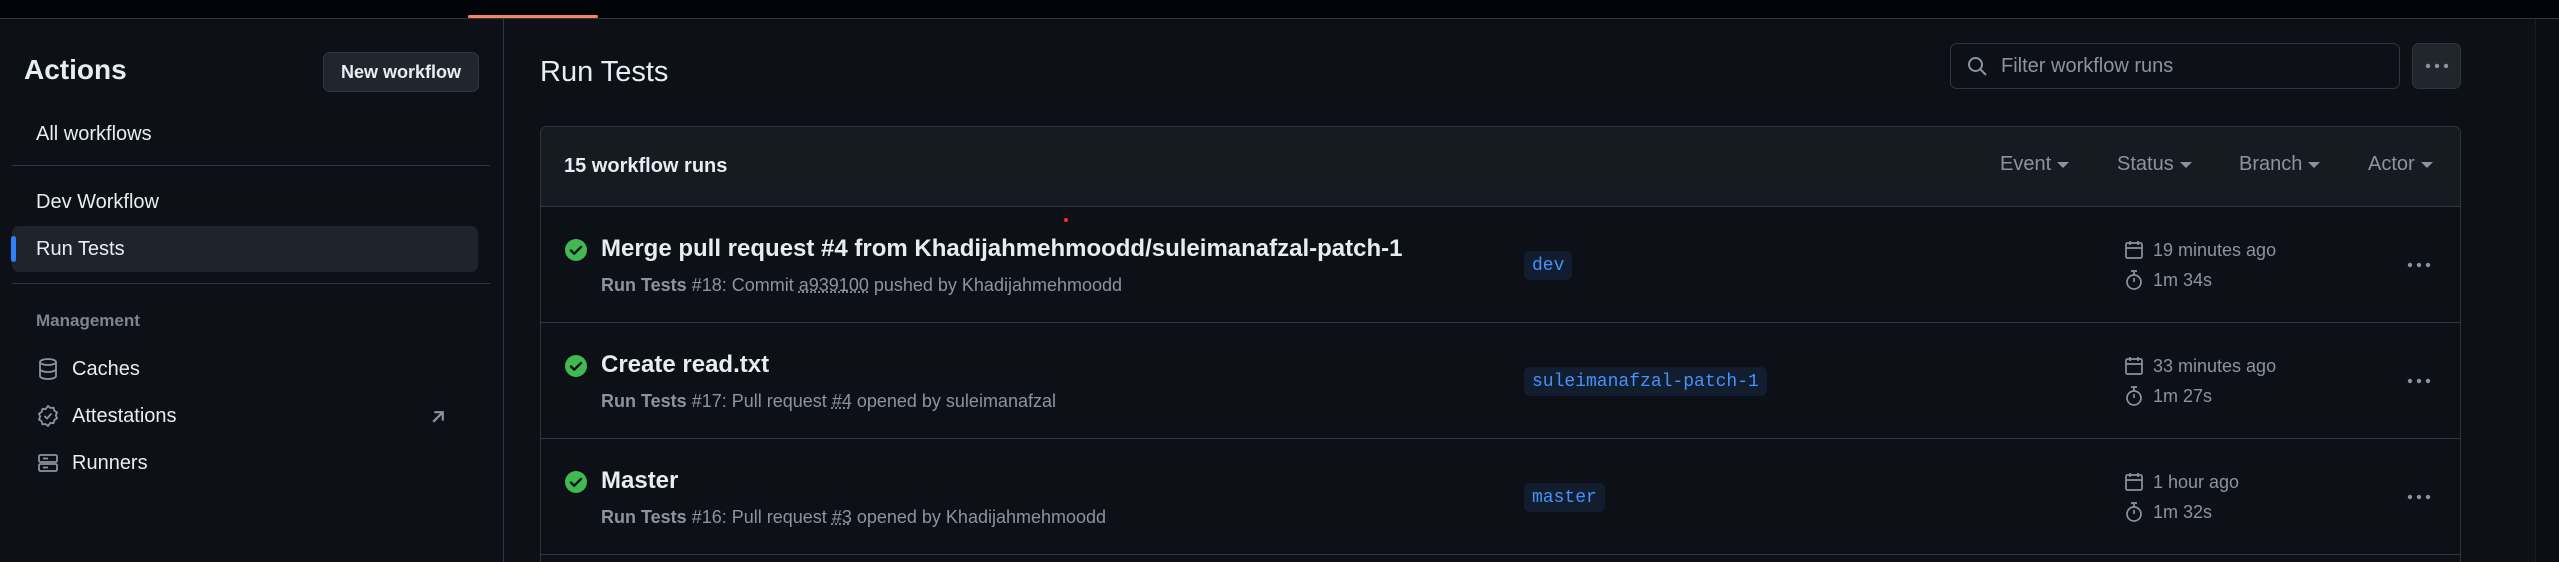 This screenshot has height=562, width=2559. Describe the element at coordinates (75, 69) in the screenshot. I see `sidebar-title: Actions` at that location.